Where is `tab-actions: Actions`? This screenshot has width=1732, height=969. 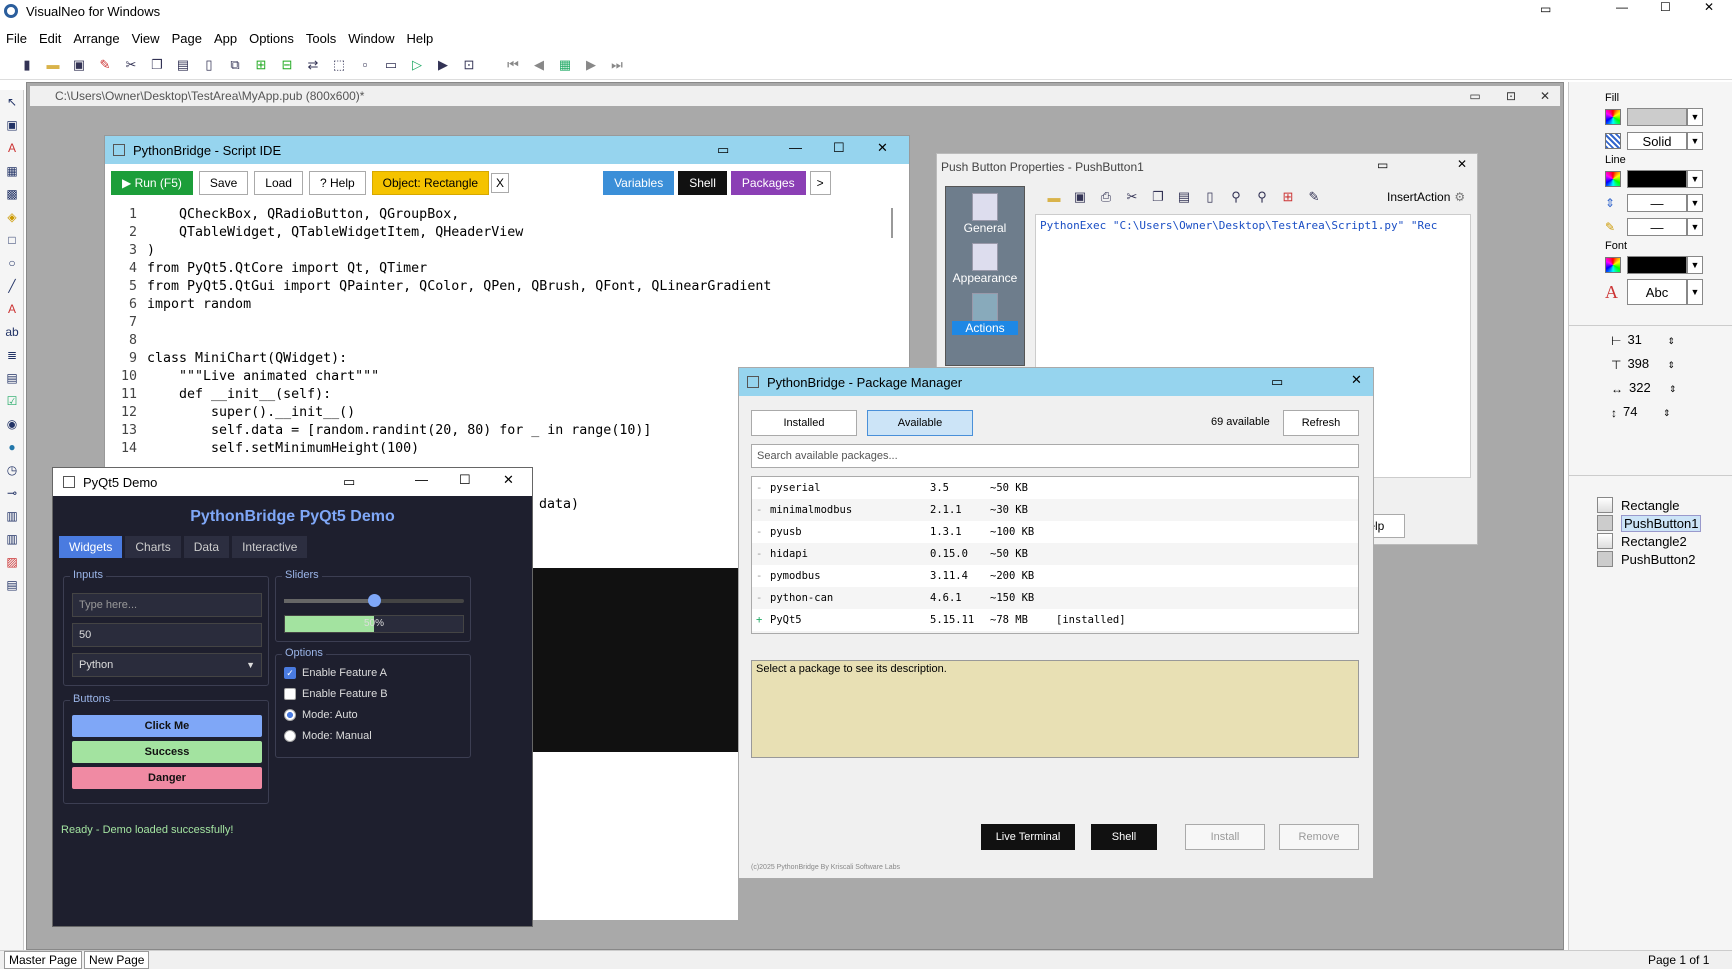 tab-actions: Actions is located at coordinates (985, 314).